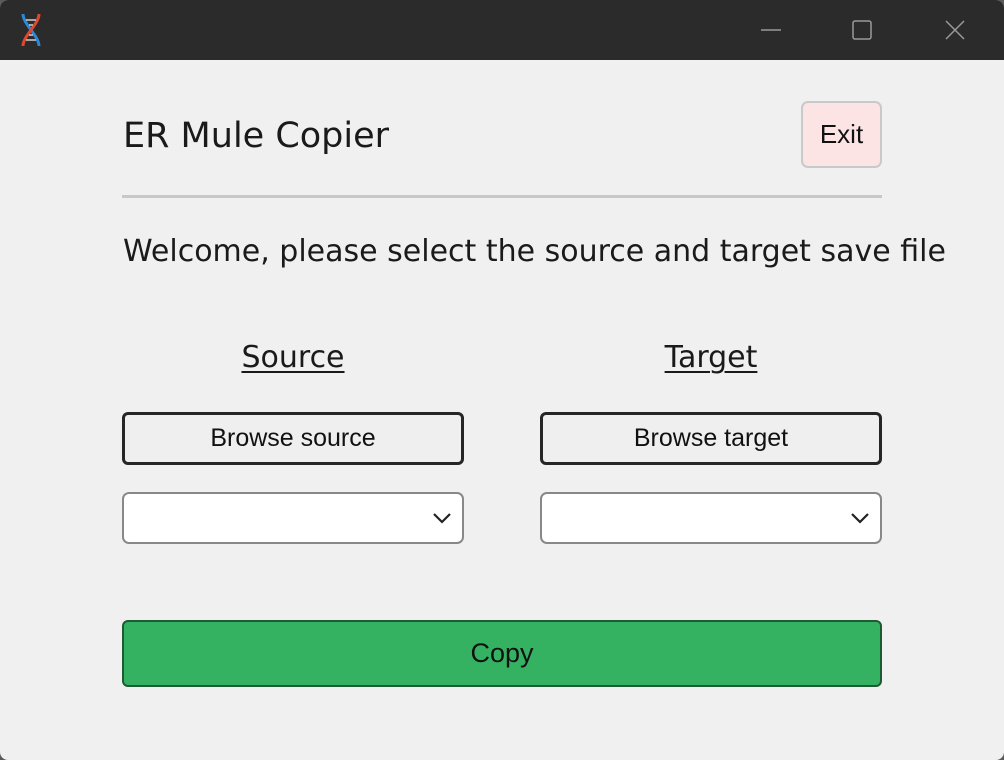 The width and height of the screenshot is (1004, 760). What do you see at coordinates (256, 136) in the screenshot?
I see `app-title: ER Mule Copier` at bounding box center [256, 136].